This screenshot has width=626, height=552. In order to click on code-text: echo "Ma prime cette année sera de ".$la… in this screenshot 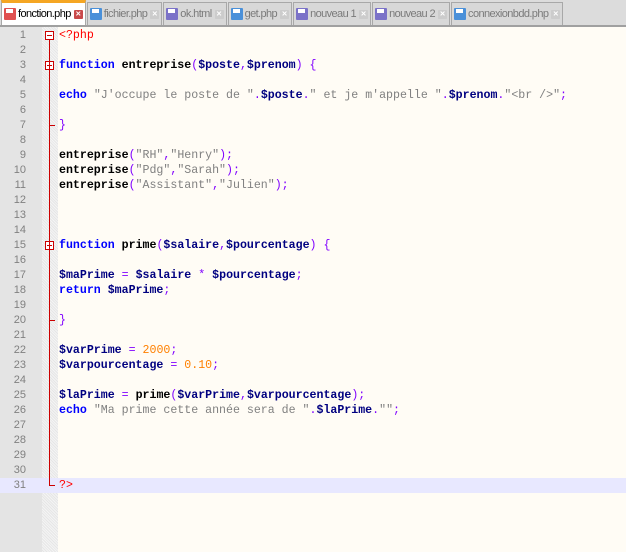, I will do `click(229, 410)`.